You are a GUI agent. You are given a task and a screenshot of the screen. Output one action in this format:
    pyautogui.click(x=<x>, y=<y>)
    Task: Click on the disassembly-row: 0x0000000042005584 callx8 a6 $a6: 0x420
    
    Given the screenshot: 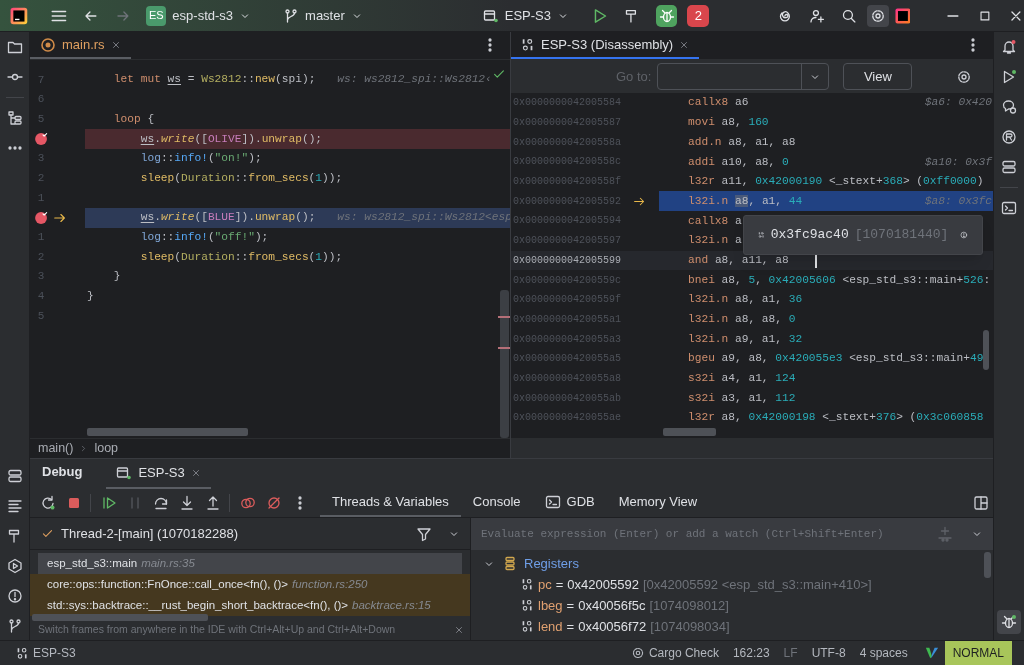 What is the action you would take?
    pyautogui.click(x=752, y=103)
    